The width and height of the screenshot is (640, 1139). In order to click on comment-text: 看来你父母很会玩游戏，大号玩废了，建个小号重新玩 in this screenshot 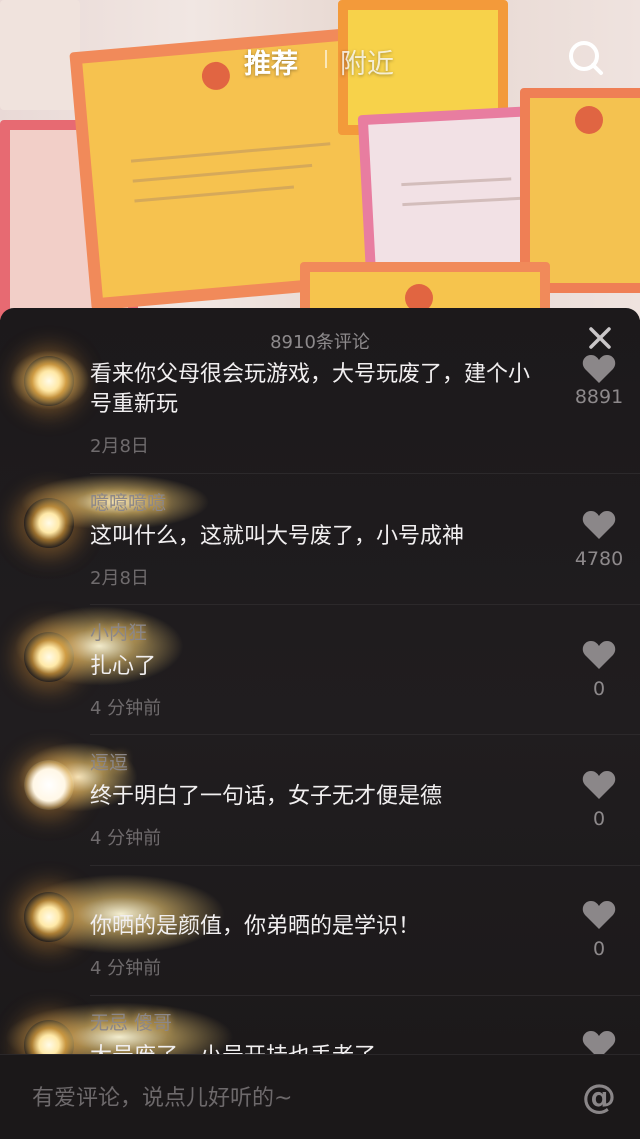, I will do `click(310, 389)`.